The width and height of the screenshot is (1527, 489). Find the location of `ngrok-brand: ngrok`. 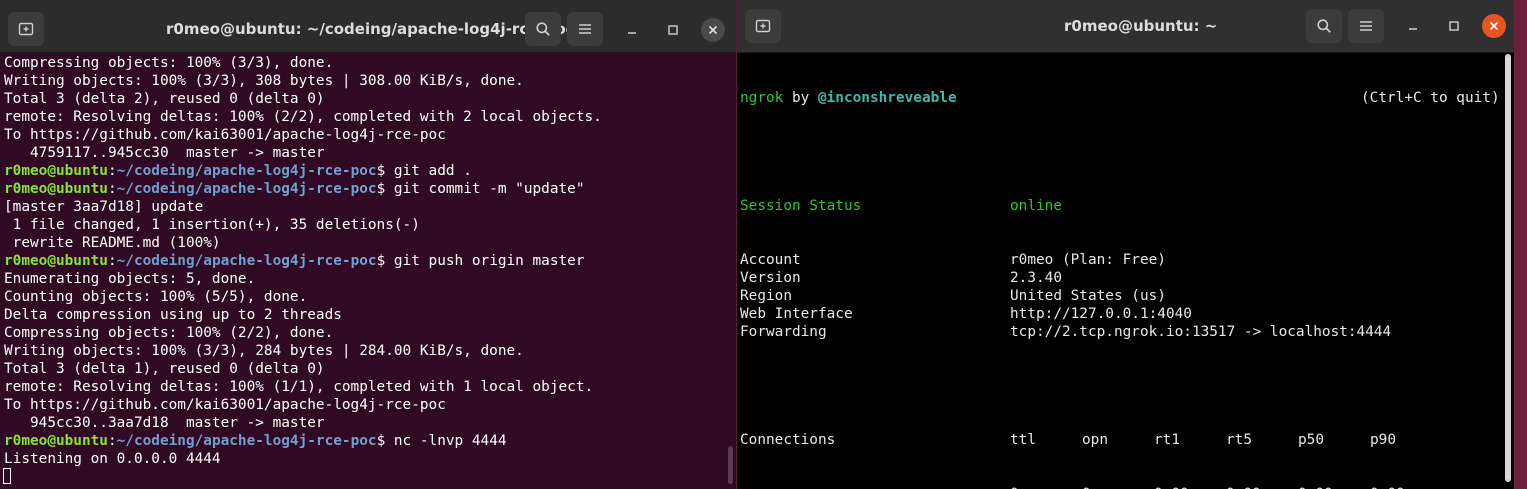

ngrok-brand: ngrok is located at coordinates (762, 98).